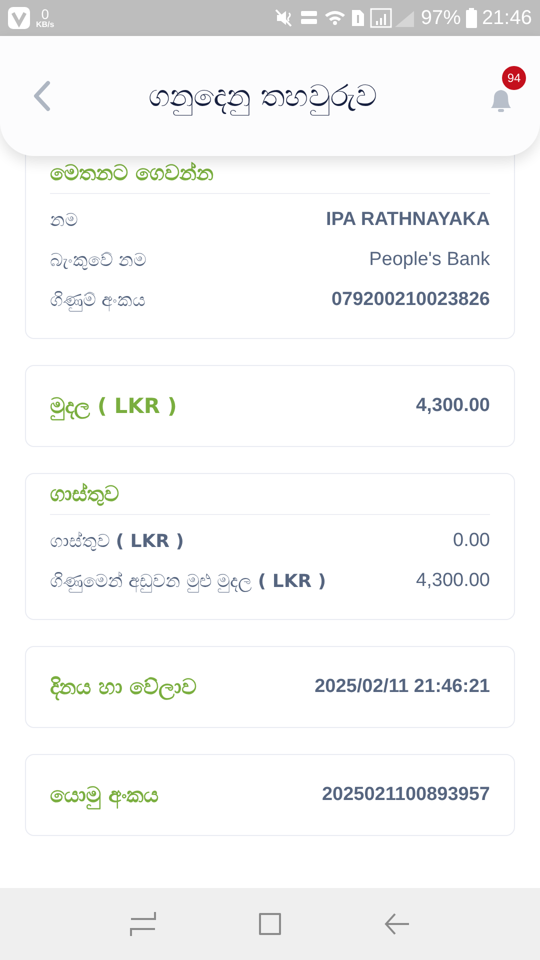 The width and height of the screenshot is (540, 960). I want to click on field-label: නම, so click(64, 220).